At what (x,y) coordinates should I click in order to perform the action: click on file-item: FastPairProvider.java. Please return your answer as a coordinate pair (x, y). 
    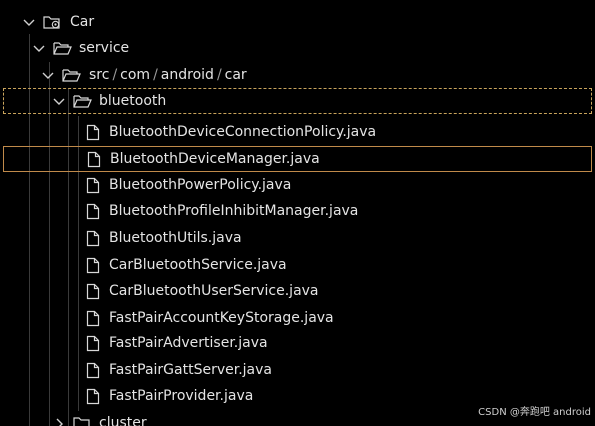
    Looking at the image, I should click on (297, 396).